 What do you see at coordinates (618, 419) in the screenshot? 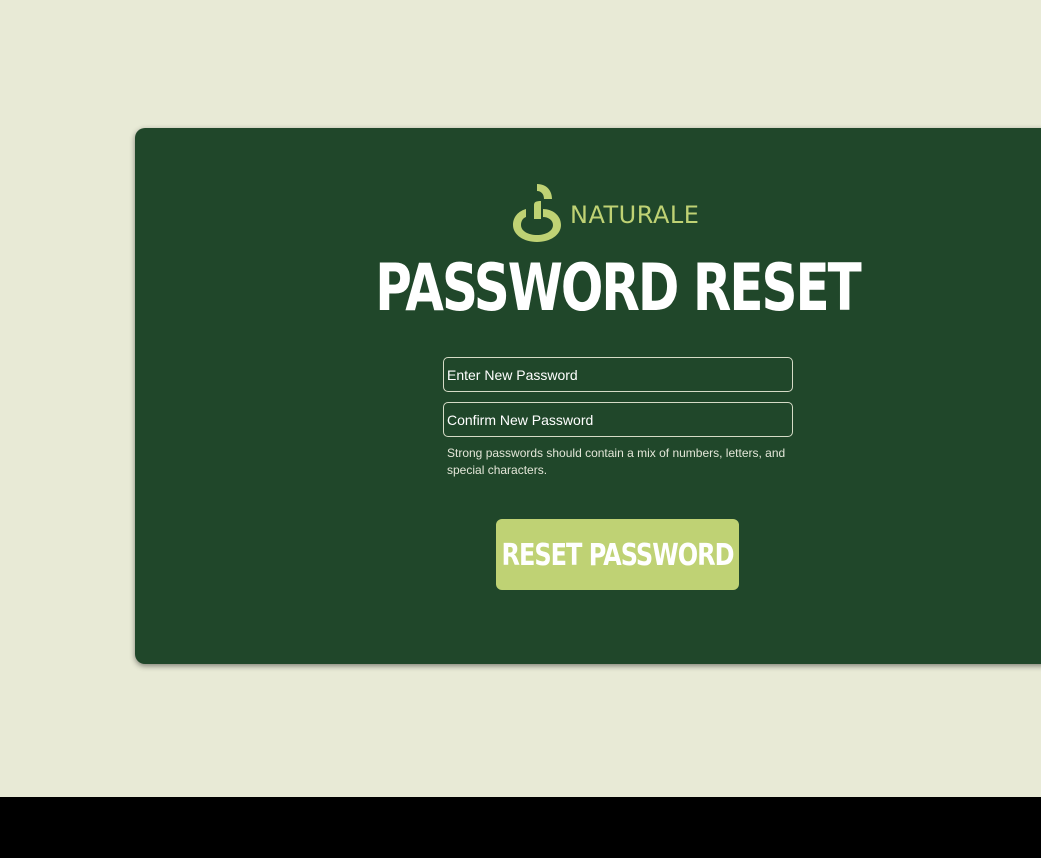
I see `confirm-password-field` at bounding box center [618, 419].